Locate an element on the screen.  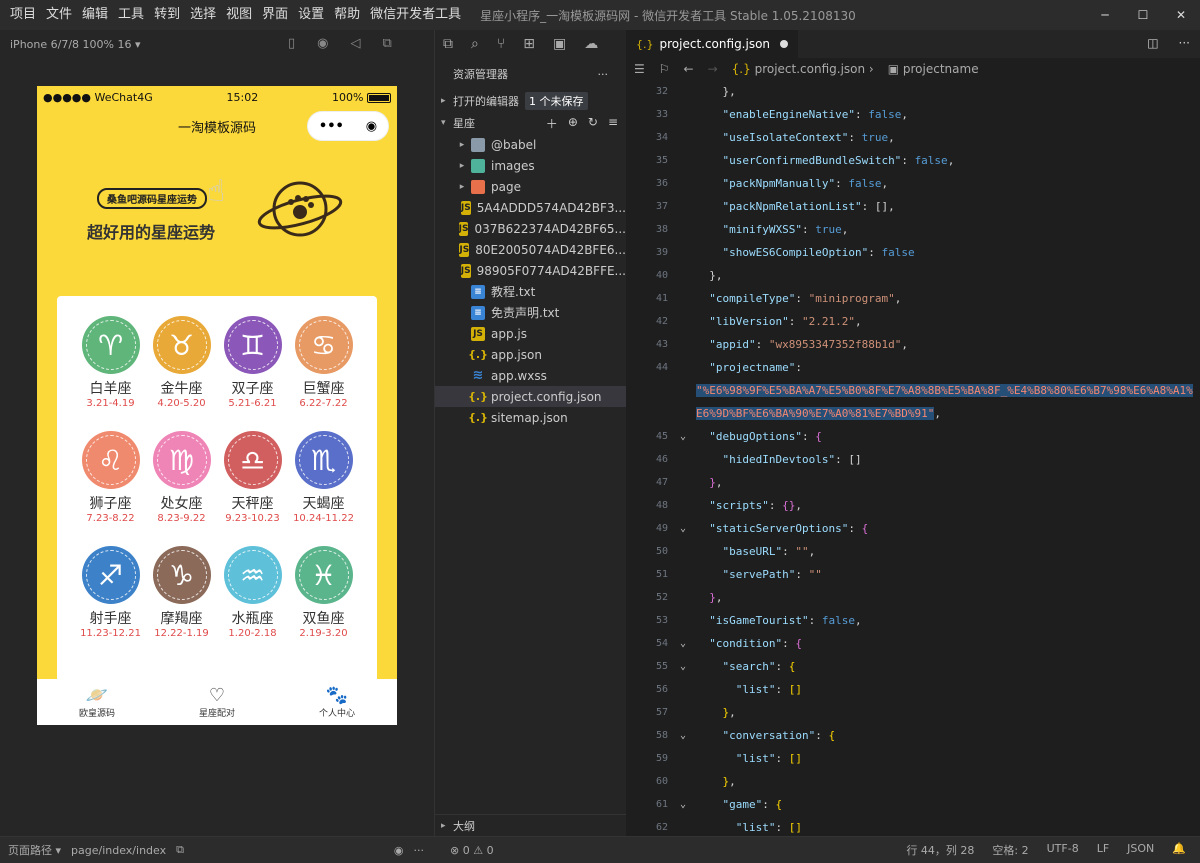
code-line: 61 ⌄ "game": { is located at coordinates (913, 804).